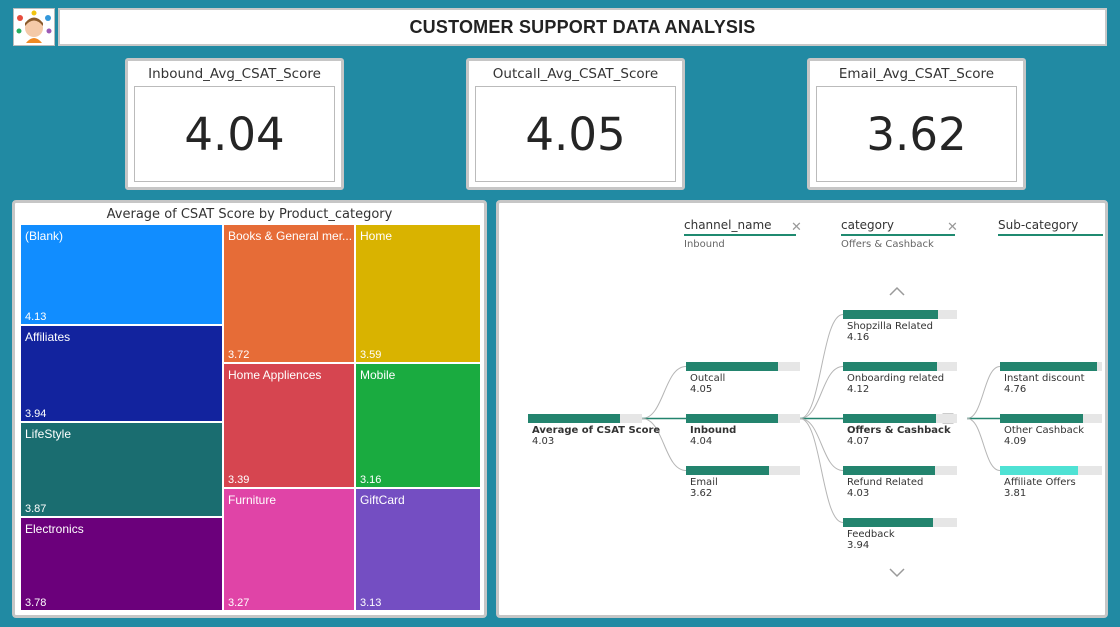  I want to click on tree-node-label: Email, so click(704, 482).